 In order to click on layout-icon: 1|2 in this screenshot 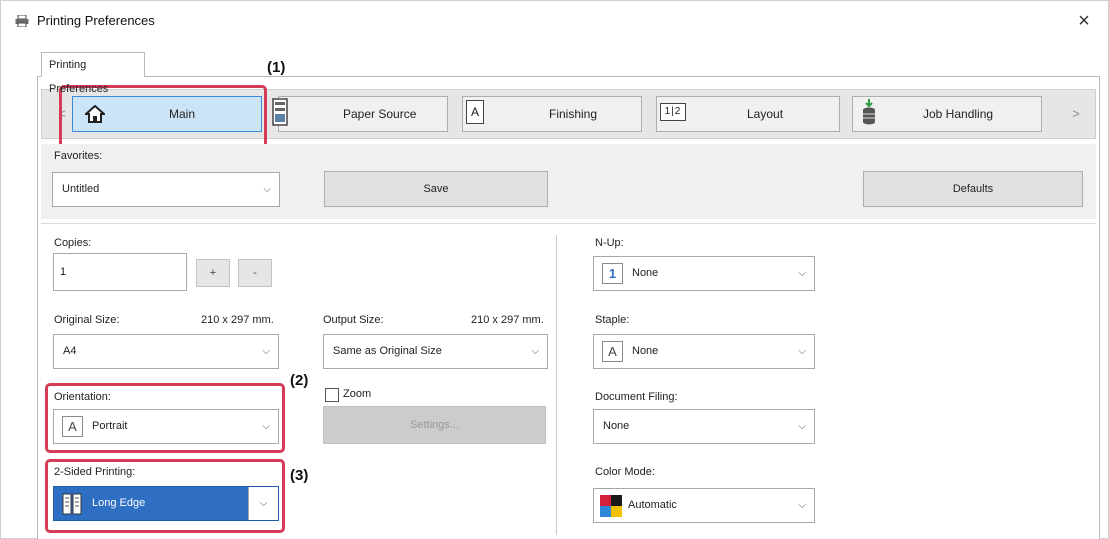, I will do `click(673, 112)`.